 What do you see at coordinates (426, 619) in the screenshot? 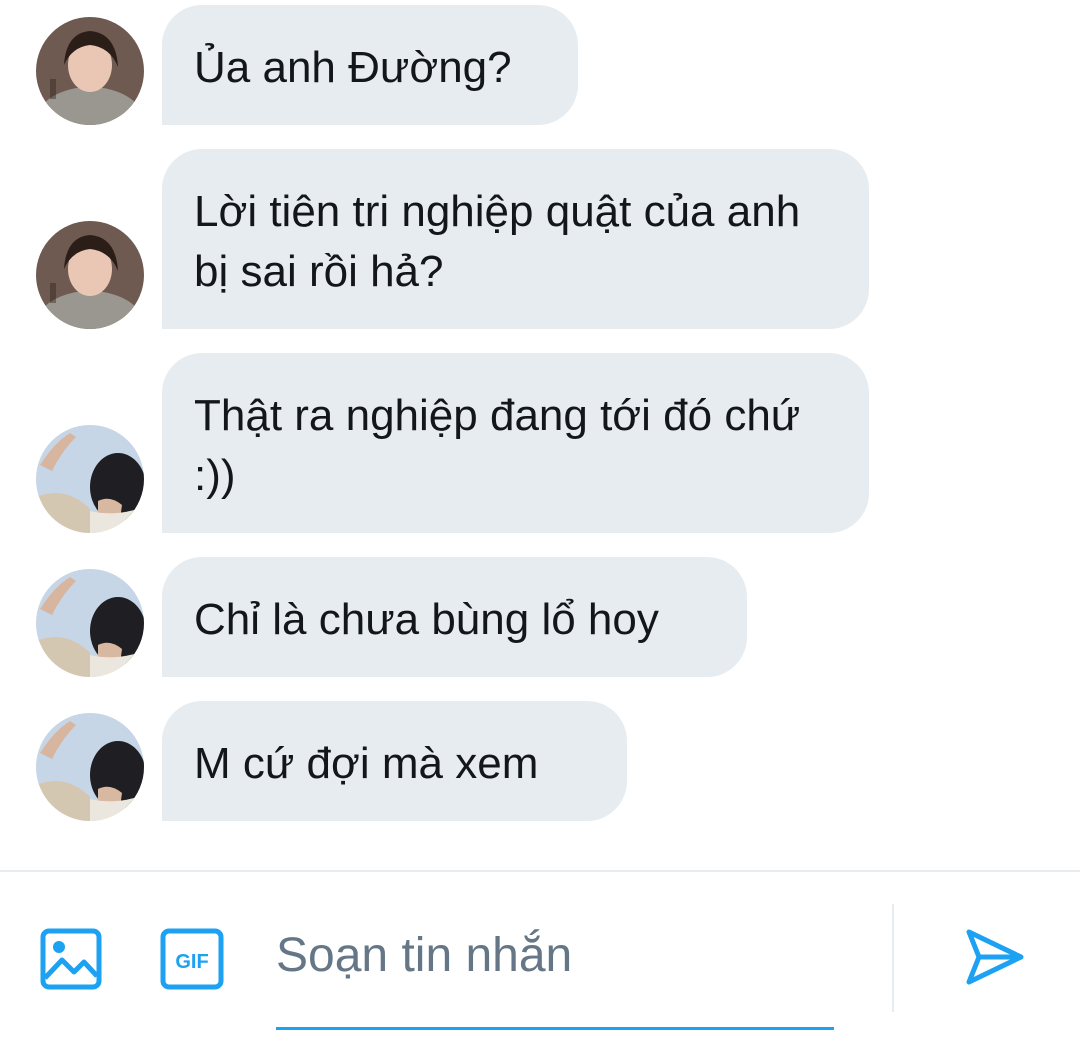
I see `message-text: Chỉ là chưa bùng lổ hoy` at bounding box center [426, 619].